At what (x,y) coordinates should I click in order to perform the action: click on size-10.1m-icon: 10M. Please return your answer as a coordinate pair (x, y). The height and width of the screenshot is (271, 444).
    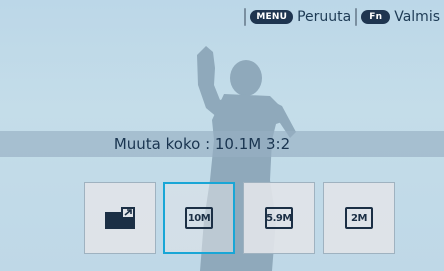
    Looking at the image, I should click on (199, 218).